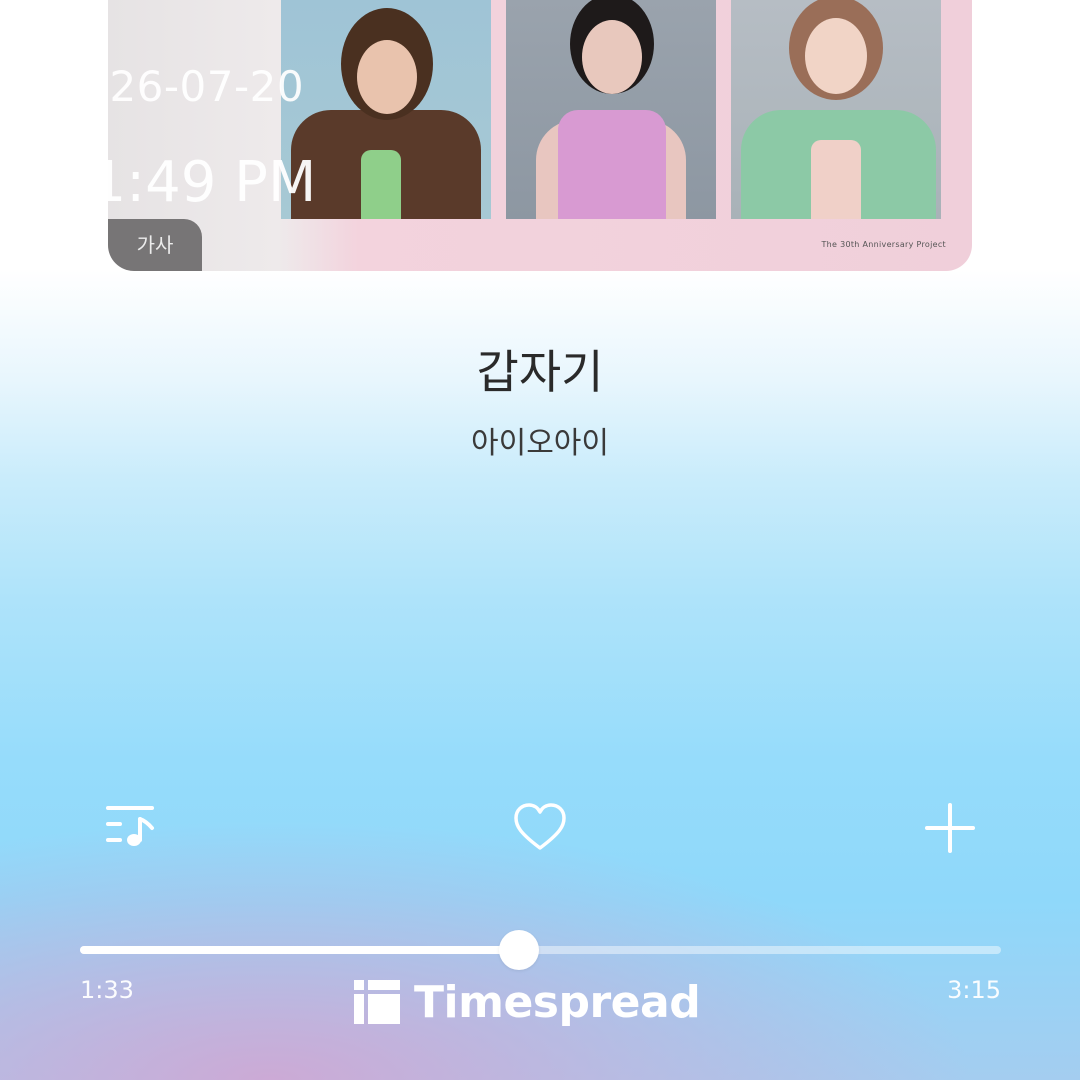 This screenshot has width=1080, height=1080. What do you see at coordinates (300, 950) in the screenshot?
I see `progress-fill` at bounding box center [300, 950].